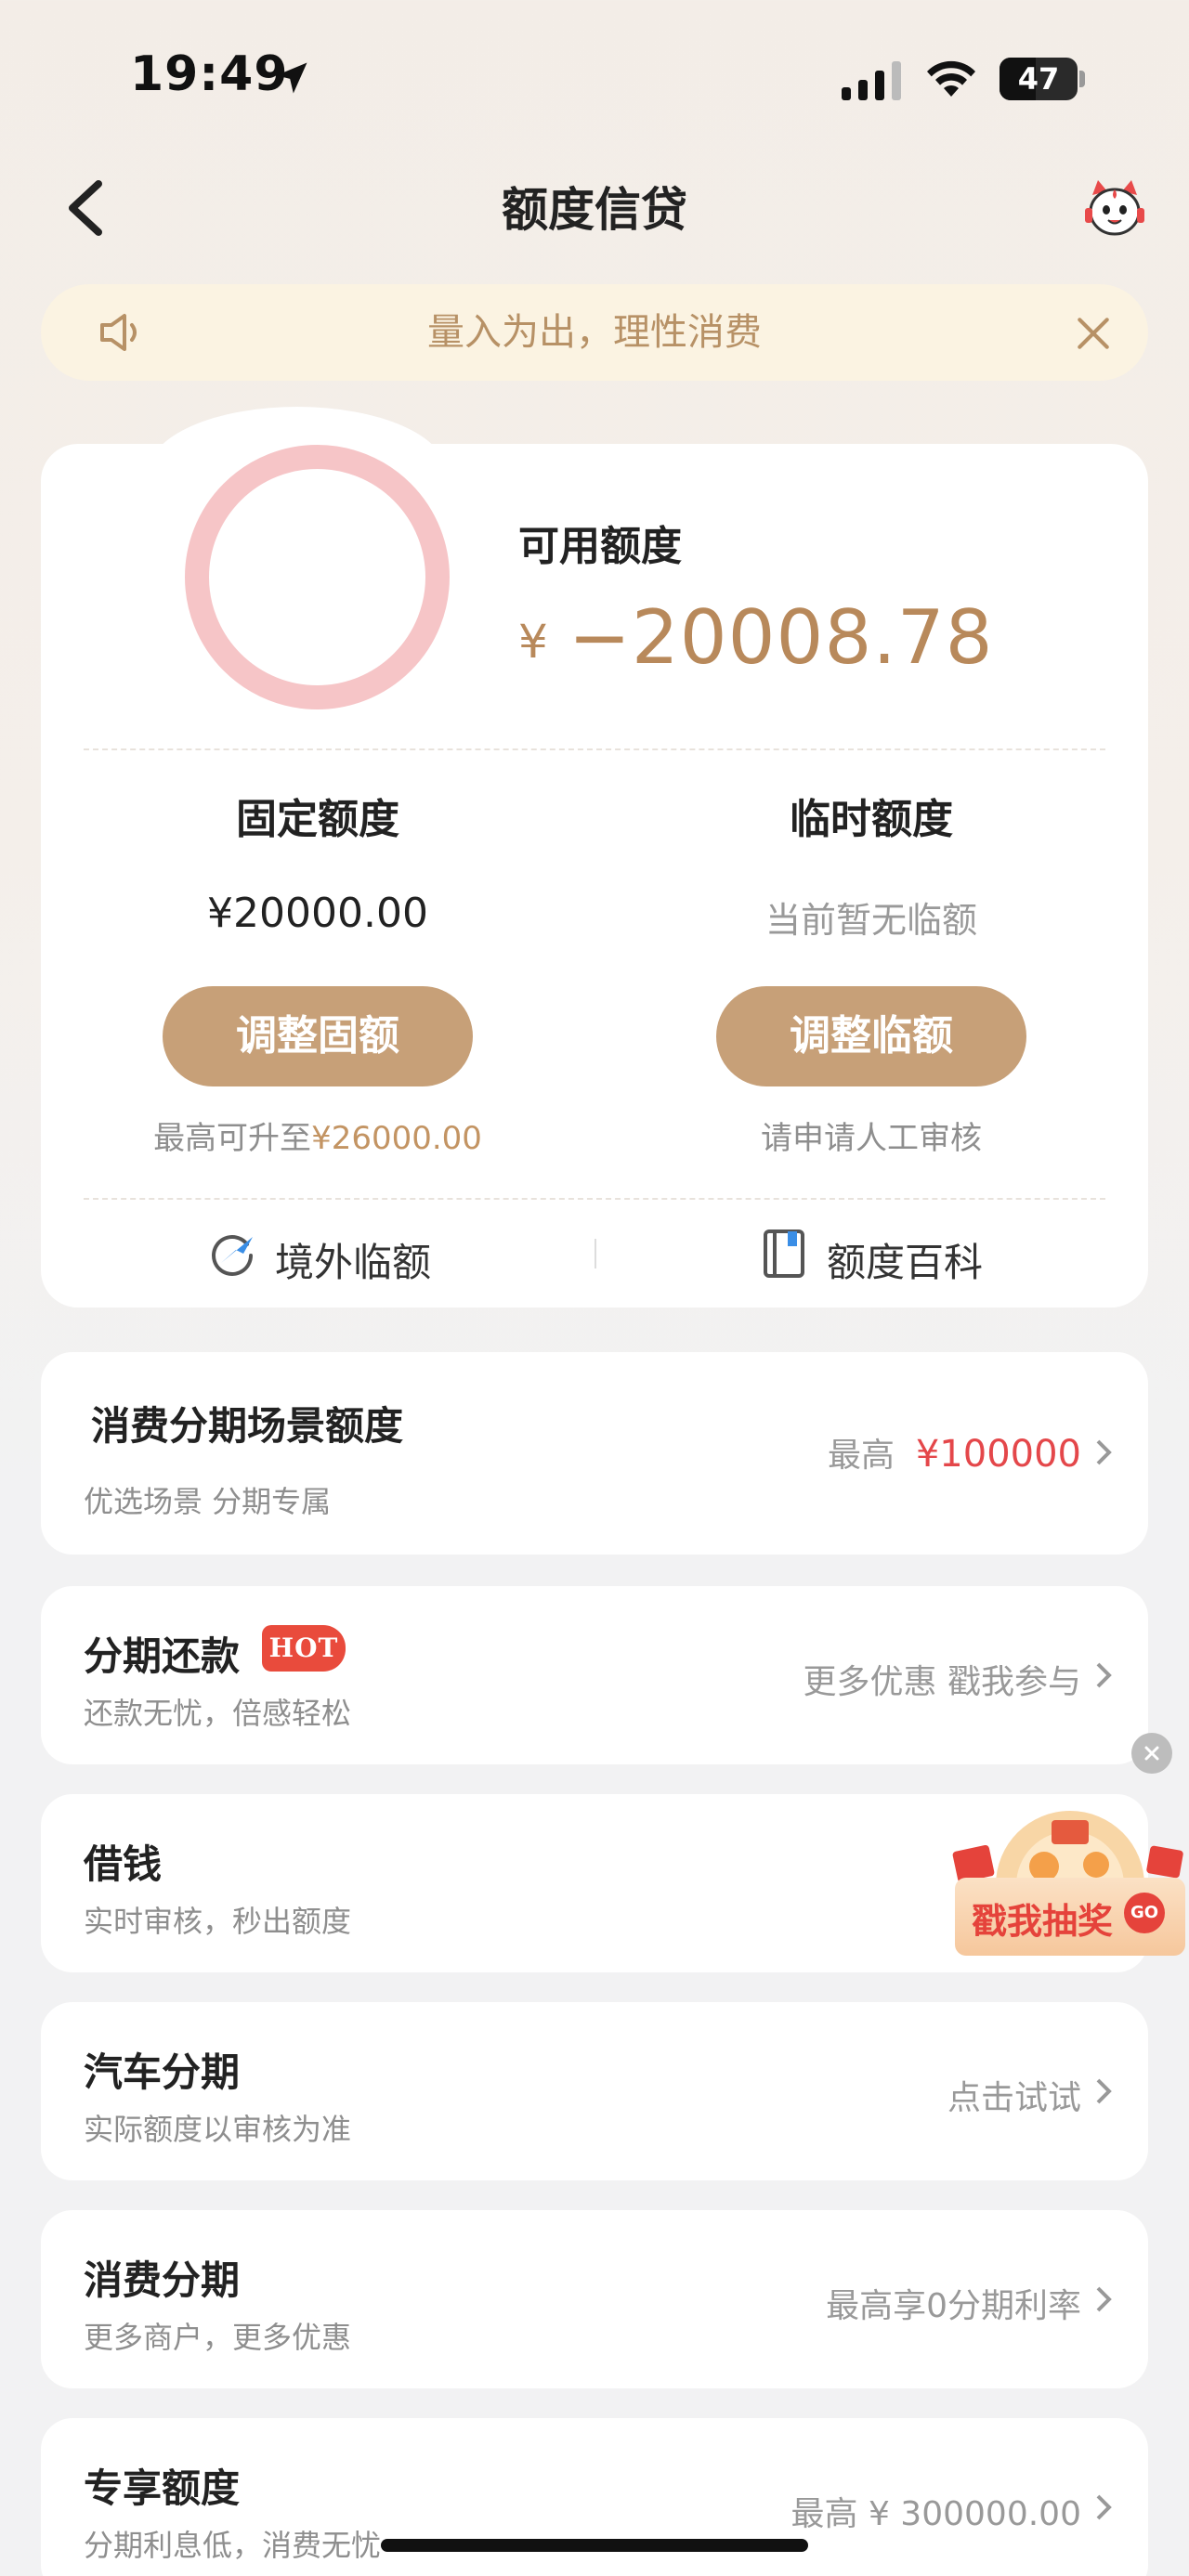 This screenshot has width=1189, height=2576. Describe the element at coordinates (935, 2514) in the screenshot. I see `list-item-right: 最高 ¥ 300000.00` at that location.